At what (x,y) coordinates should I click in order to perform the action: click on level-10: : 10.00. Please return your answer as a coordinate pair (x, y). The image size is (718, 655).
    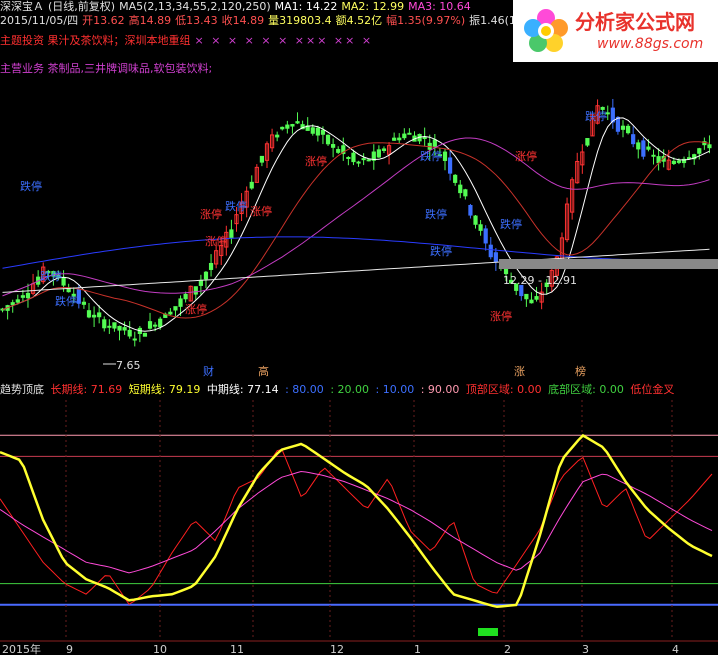
    Looking at the image, I should click on (395, 389).